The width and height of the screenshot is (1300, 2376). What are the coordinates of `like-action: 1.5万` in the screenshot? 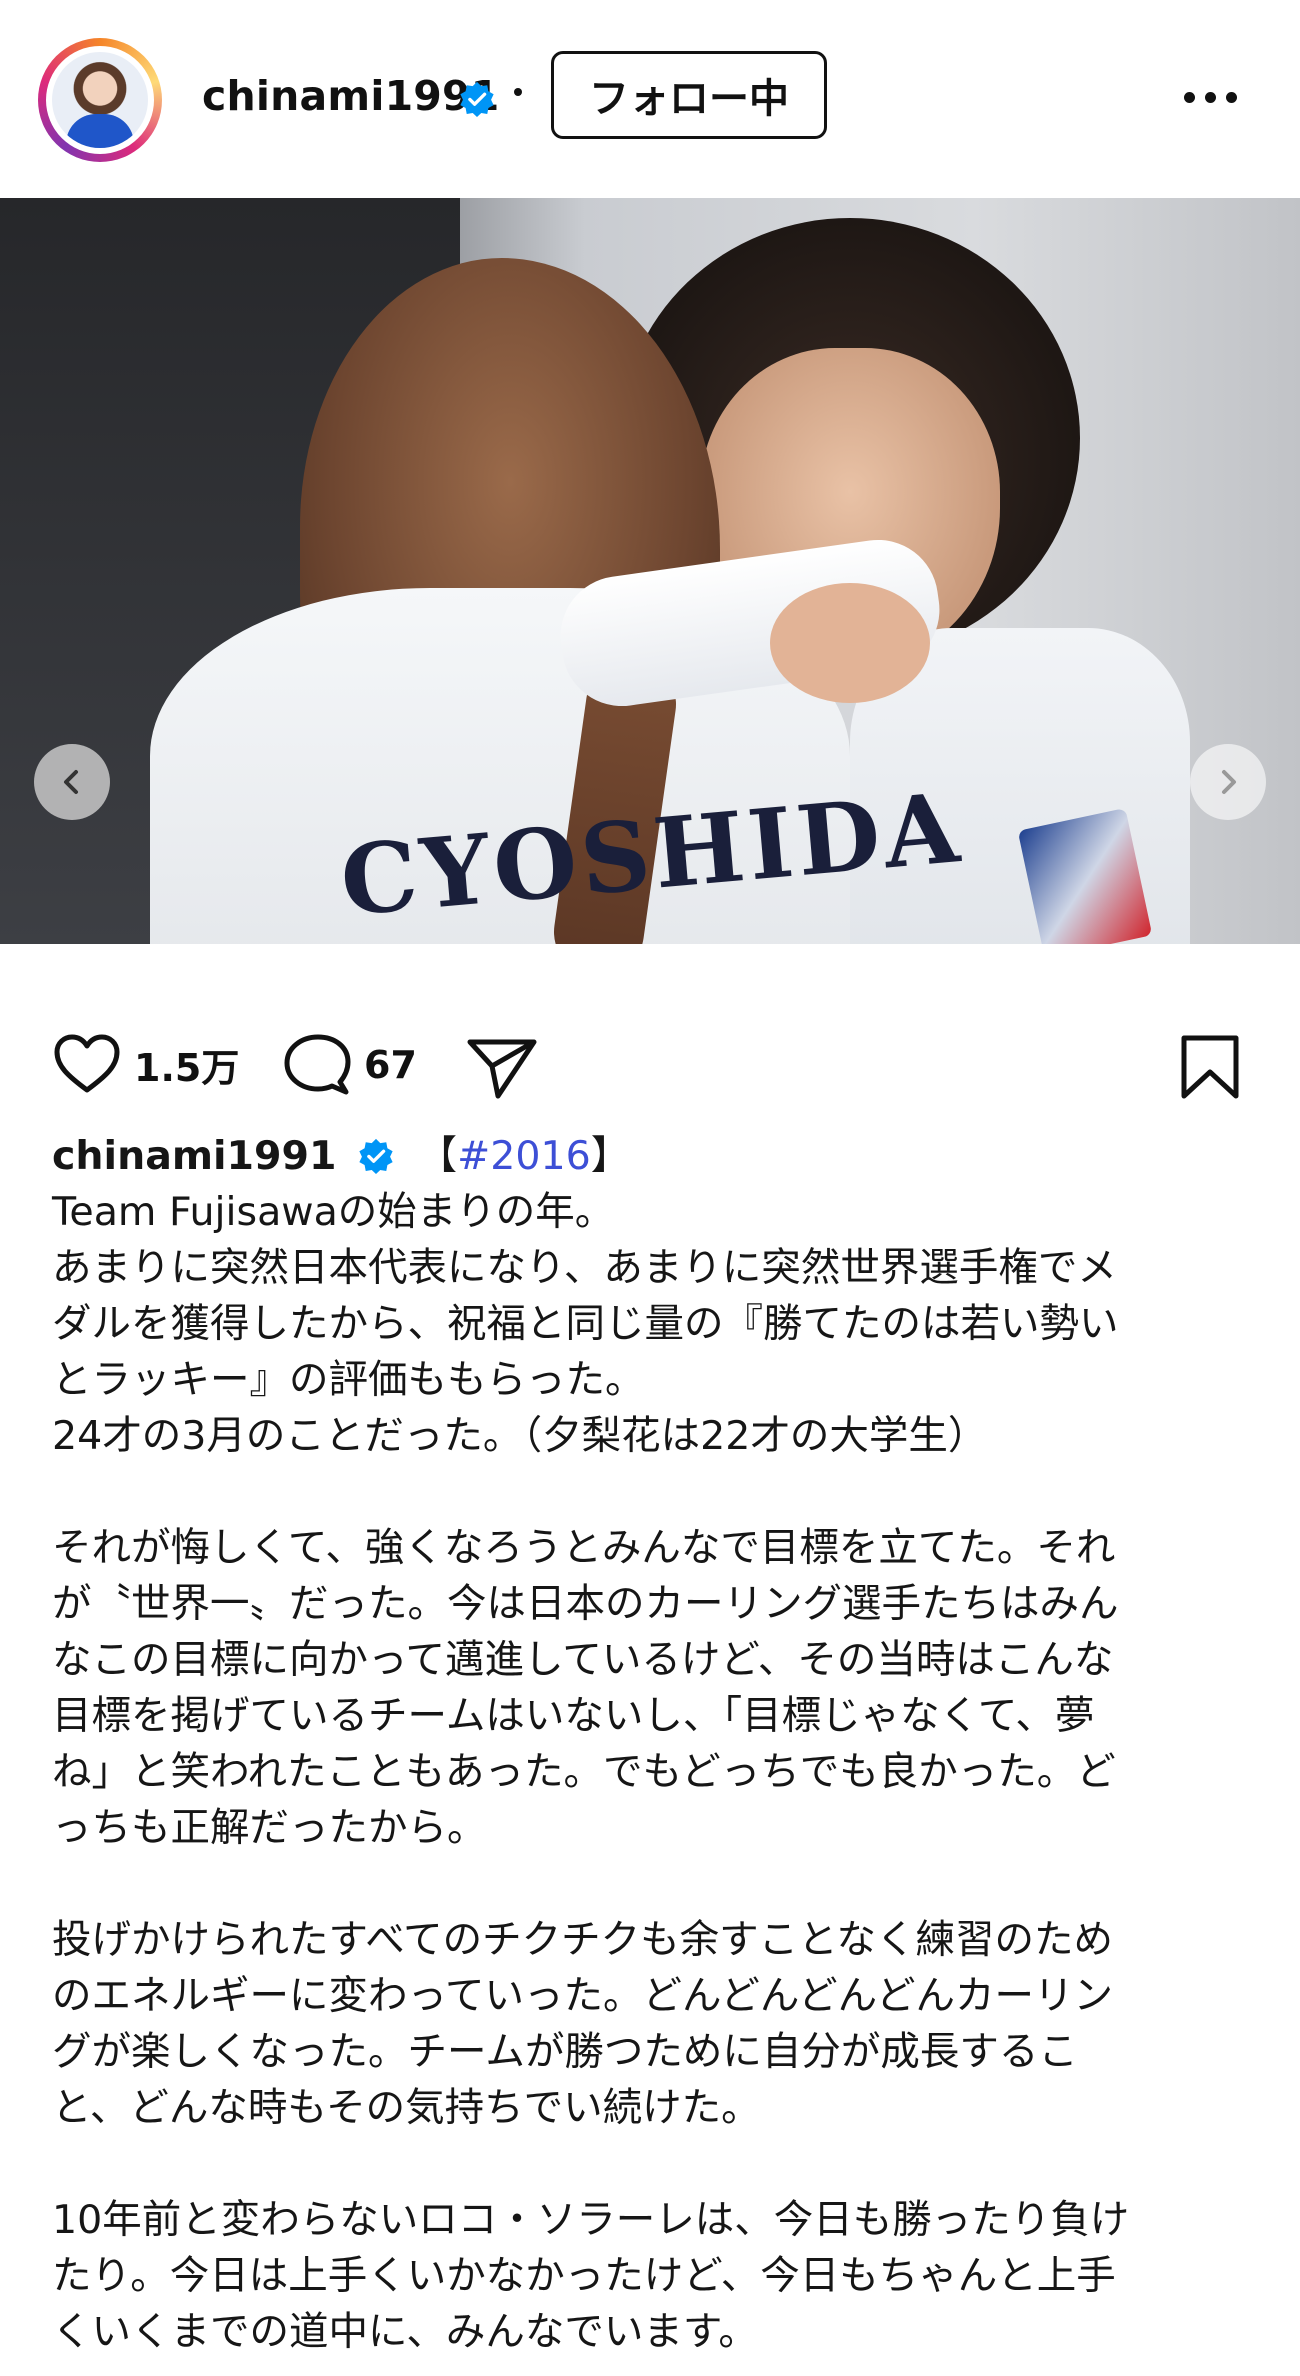 It's located at (145, 1064).